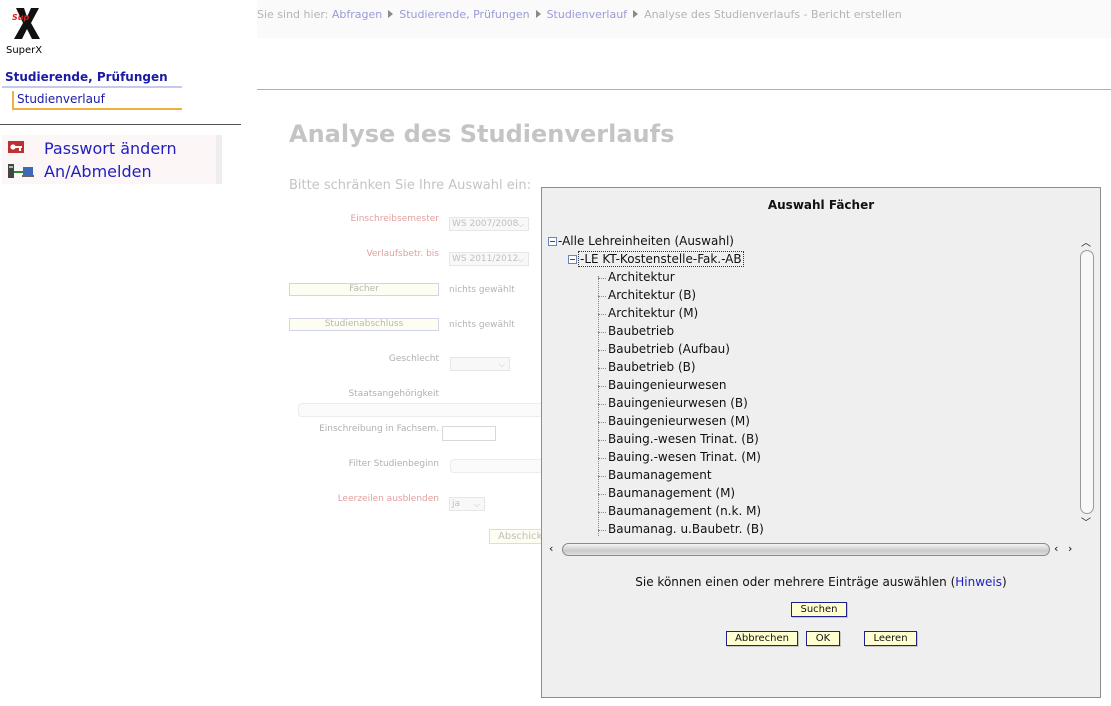 Image resolution: width=1111 pixels, height=706 pixels. Describe the element at coordinates (496, 466) in the screenshot. I see `filter-studienbeginn-select` at that location.